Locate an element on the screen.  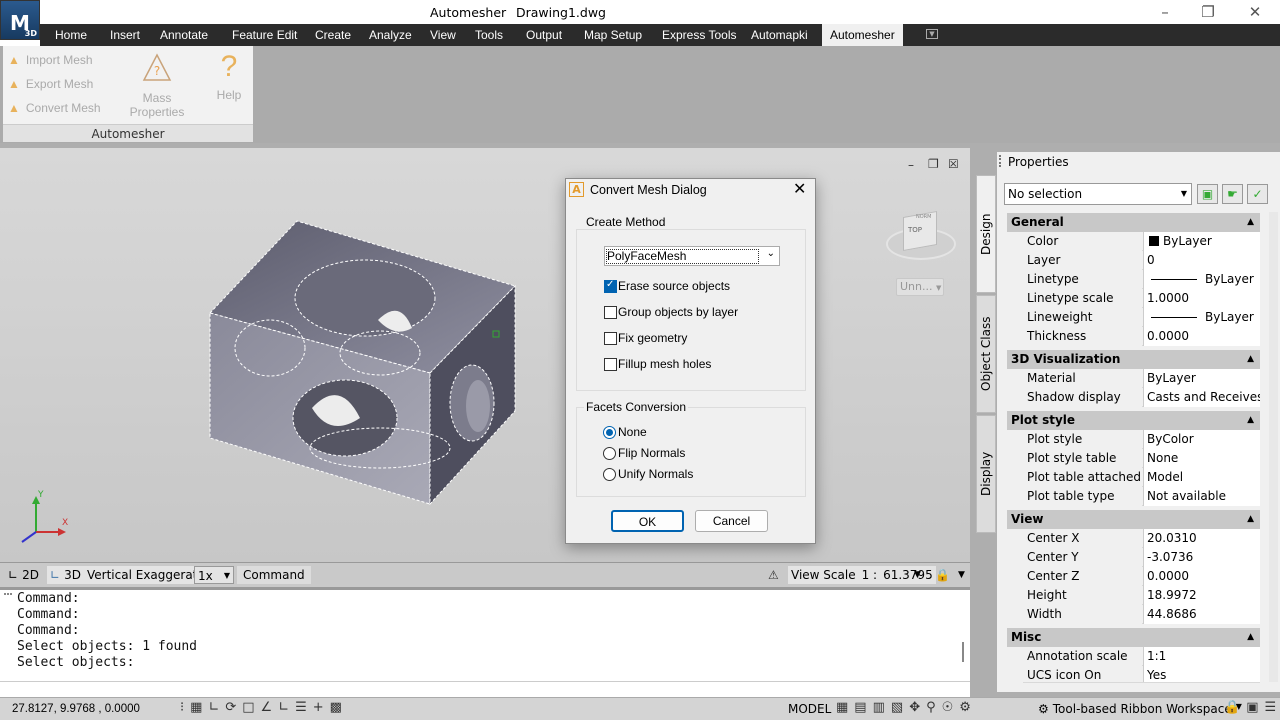
command-label: Command is located at coordinates (274, 575).